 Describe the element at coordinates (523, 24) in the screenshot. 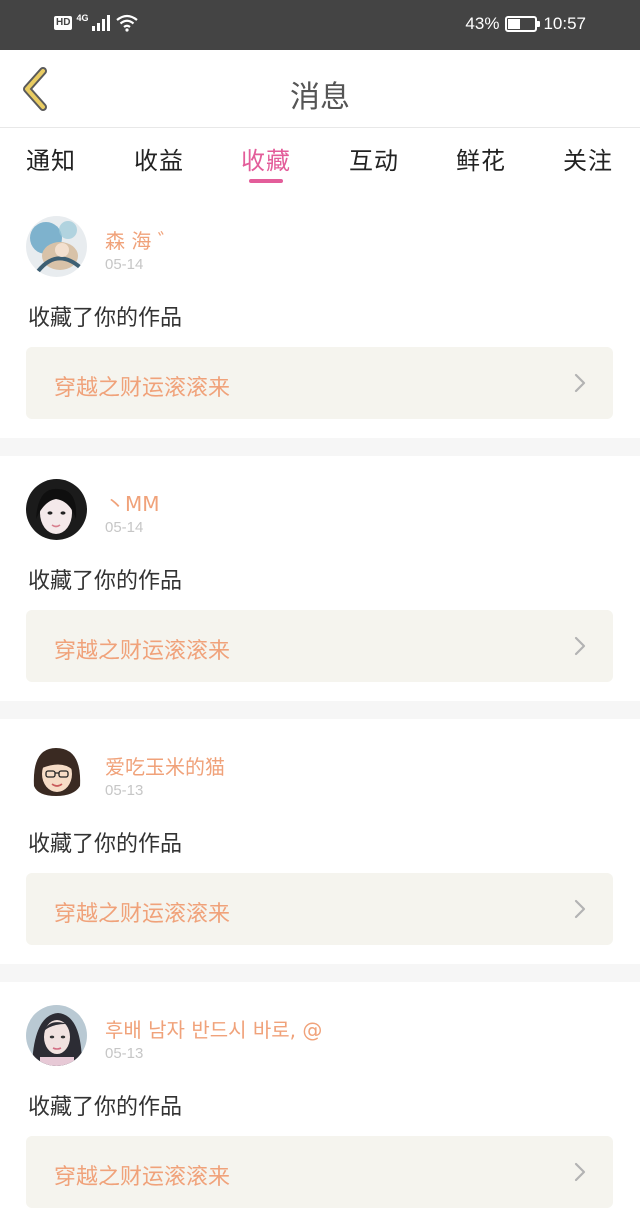

I see `battery-icon` at that location.